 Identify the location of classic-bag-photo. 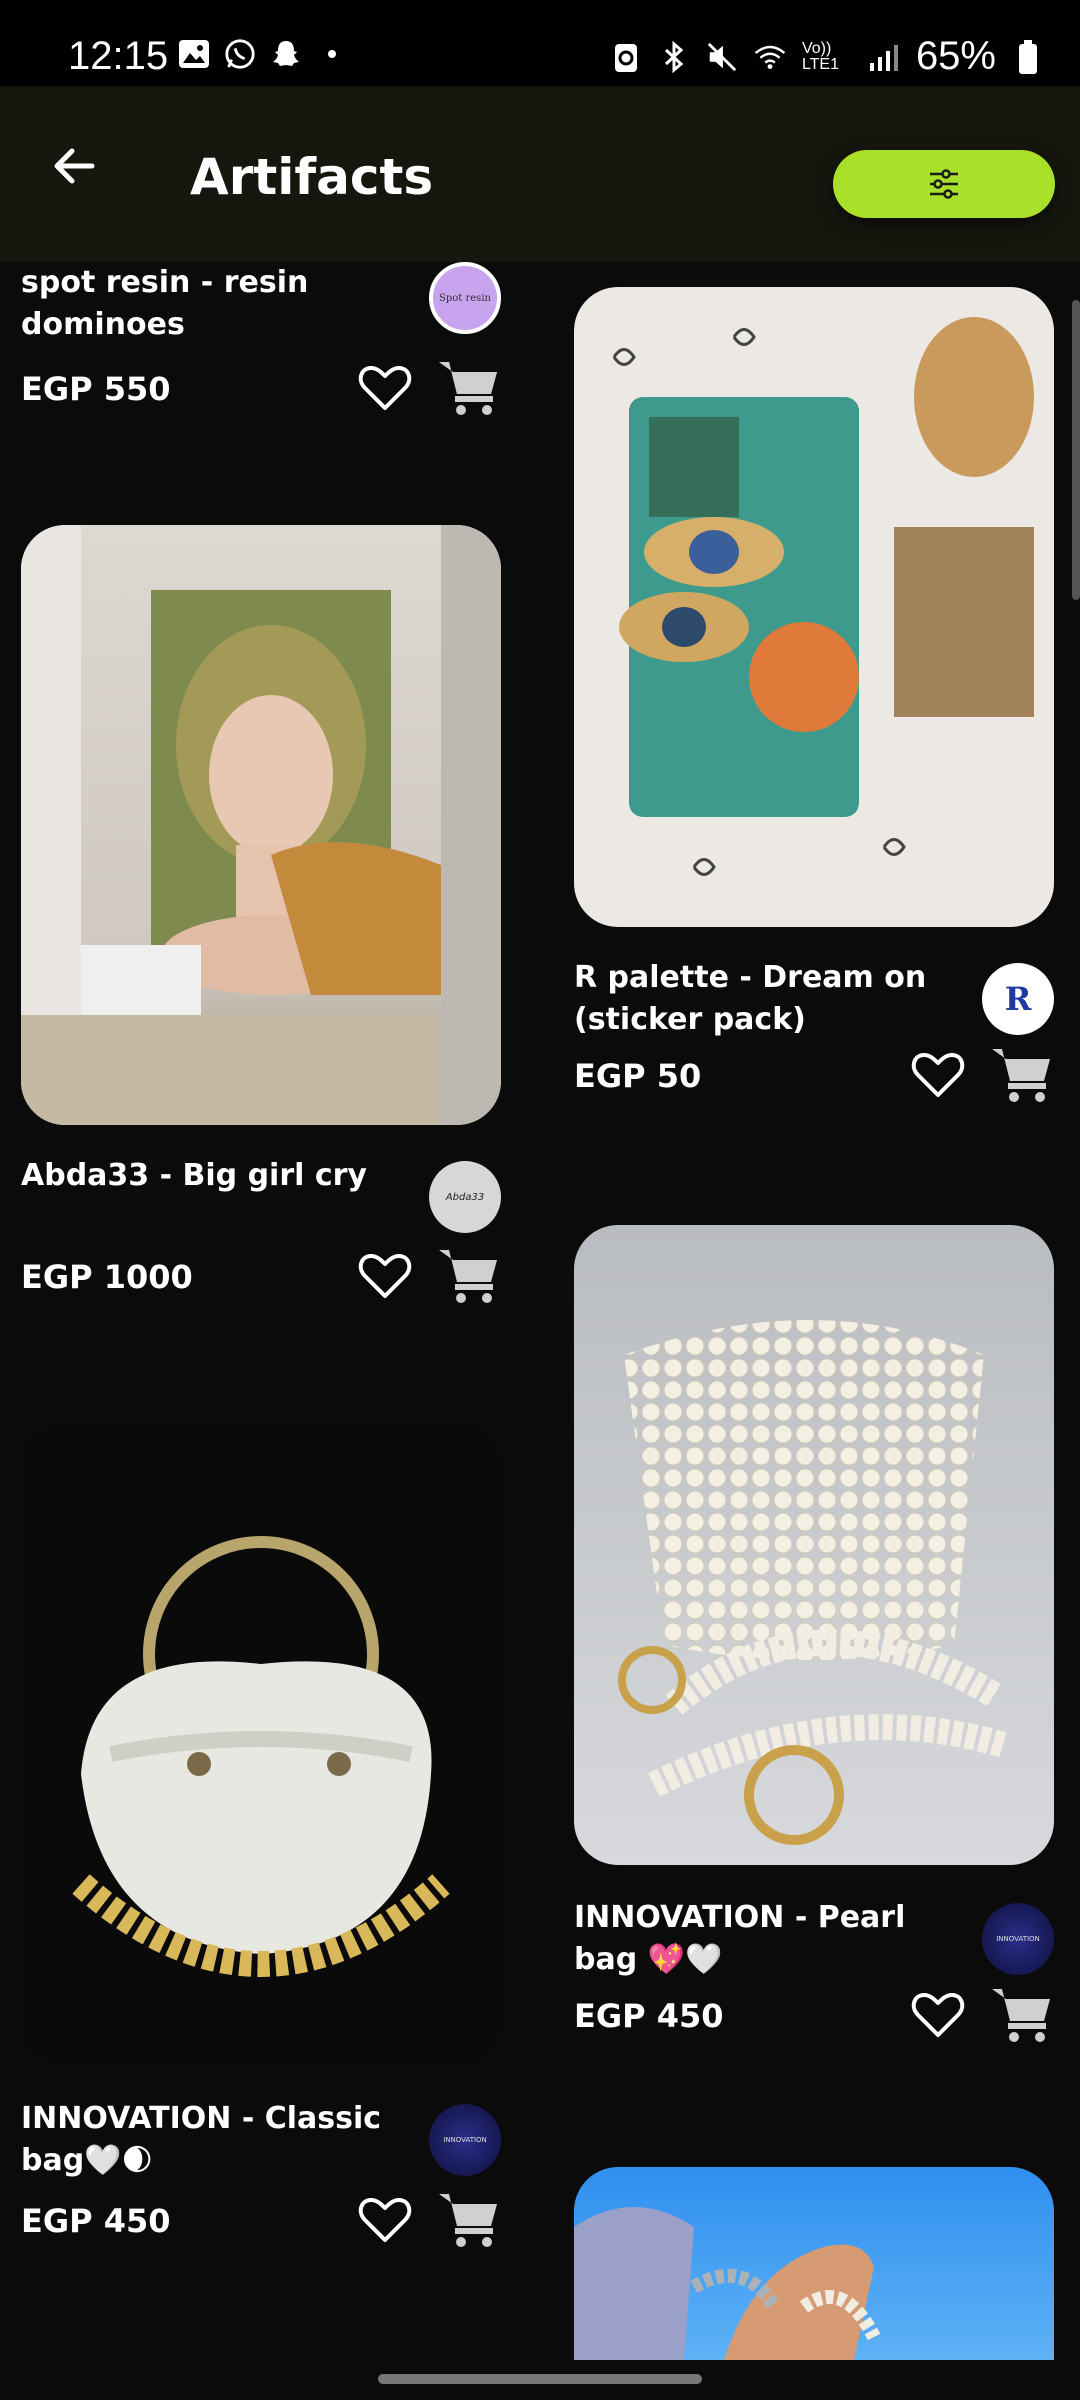
(261, 1756).